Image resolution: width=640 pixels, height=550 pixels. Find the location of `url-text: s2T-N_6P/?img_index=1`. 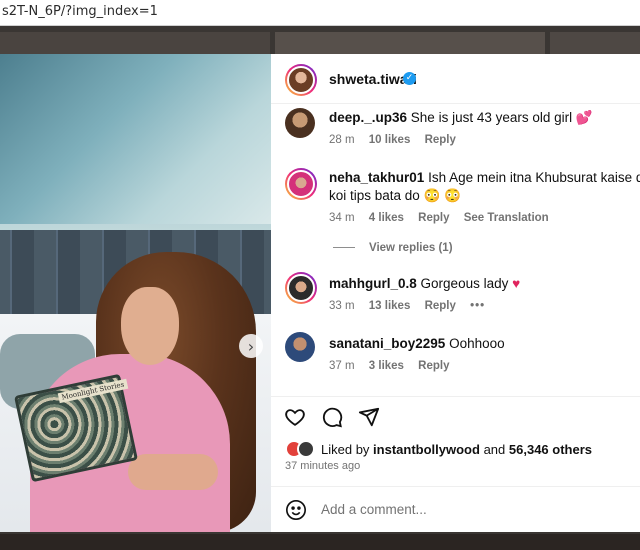

url-text: s2T-N_6P/?img_index=1 is located at coordinates (80, 11).